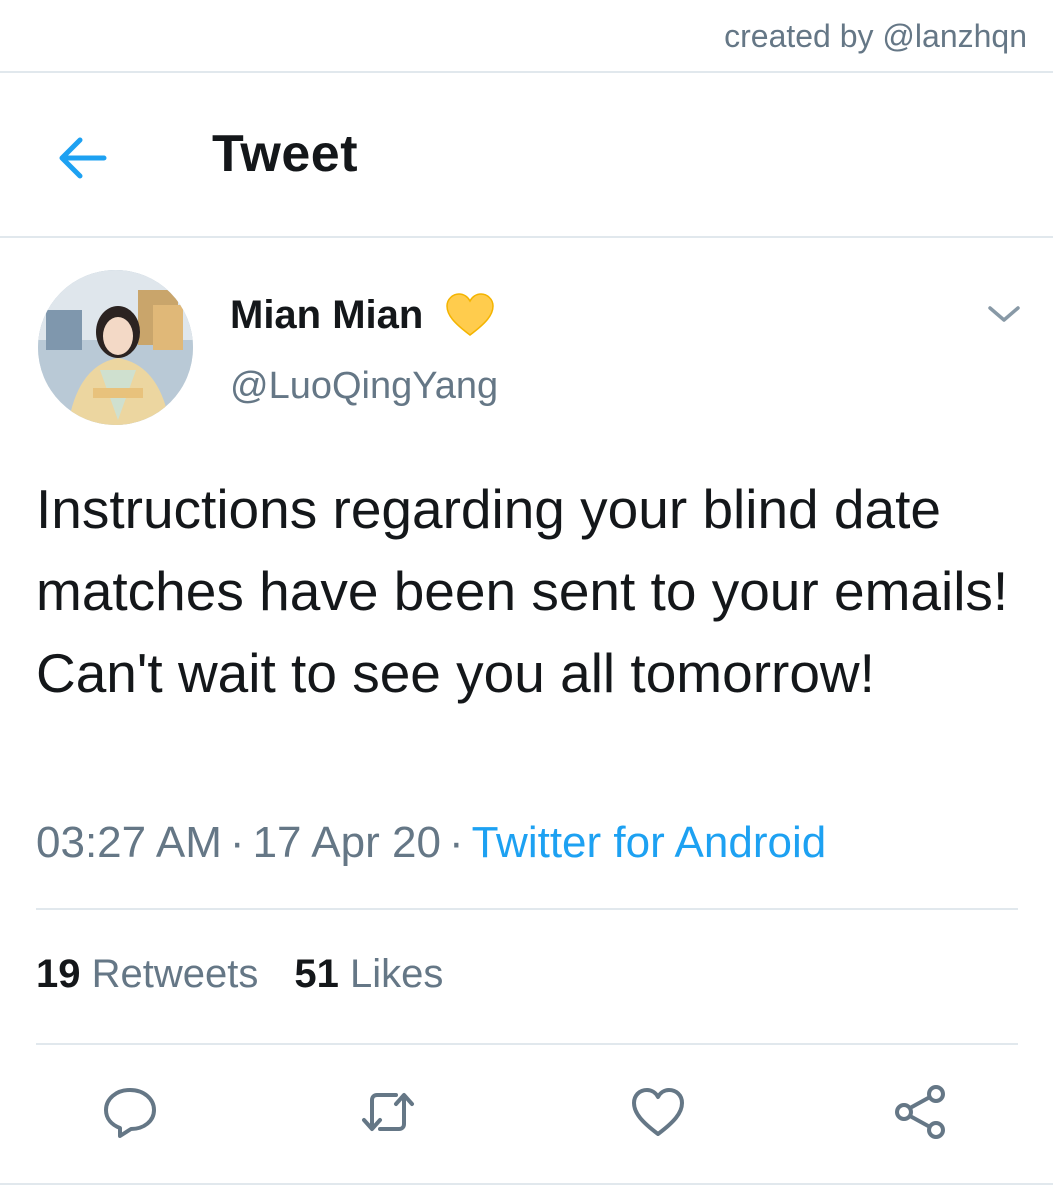 Image resolution: width=1053 pixels, height=1200 pixels. What do you see at coordinates (346, 842) in the screenshot?
I see `tweet-date: 17 Apr 20` at bounding box center [346, 842].